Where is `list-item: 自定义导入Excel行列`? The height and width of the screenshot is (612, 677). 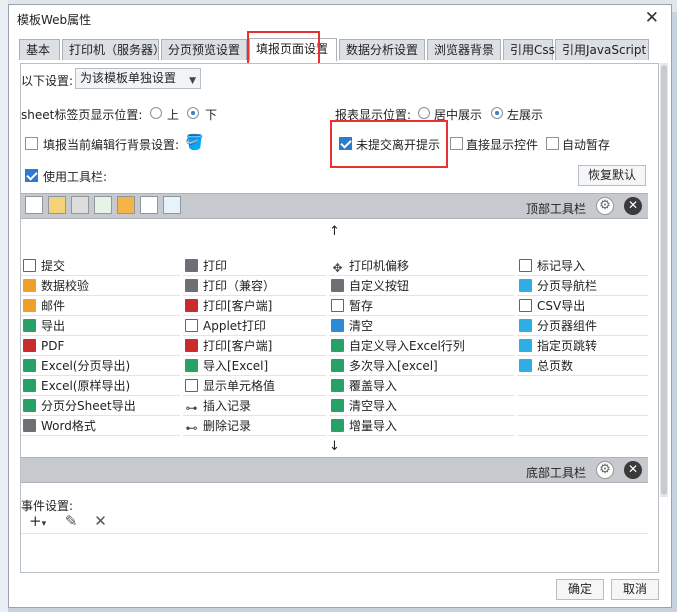
list-item: 自定义导入Excel行列 is located at coordinates (421, 346).